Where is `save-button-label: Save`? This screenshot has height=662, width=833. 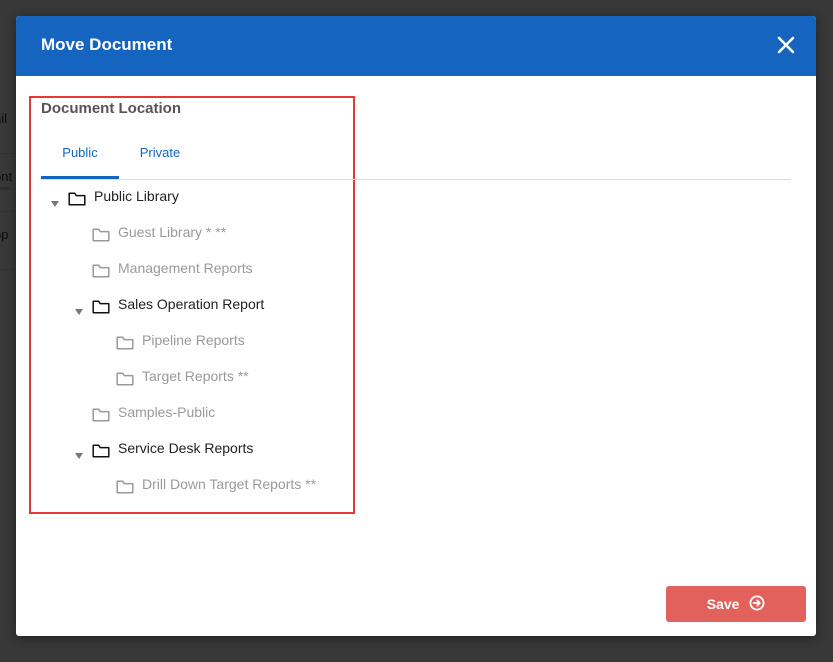
save-button-label: Save is located at coordinates (723, 604).